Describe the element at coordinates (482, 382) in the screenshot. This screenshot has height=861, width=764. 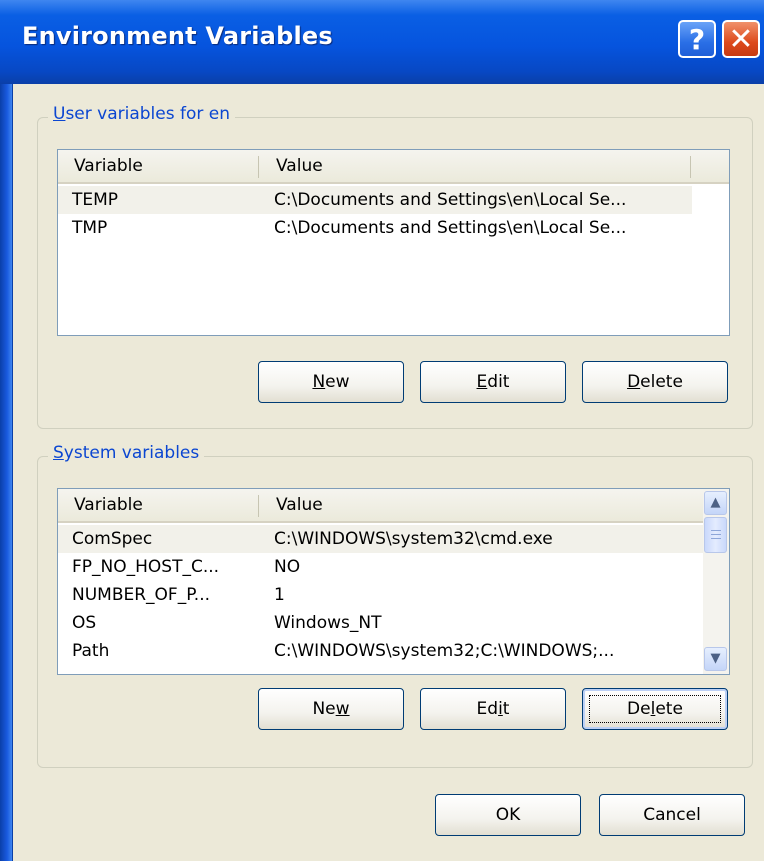
I see `user-edit-accel: E` at that location.